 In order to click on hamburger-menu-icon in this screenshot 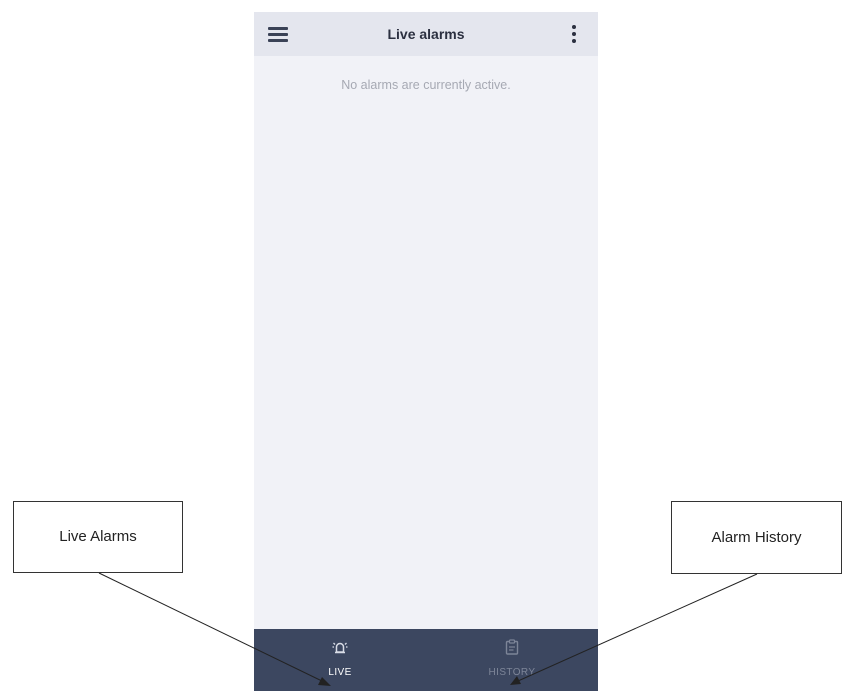, I will do `click(278, 34)`.